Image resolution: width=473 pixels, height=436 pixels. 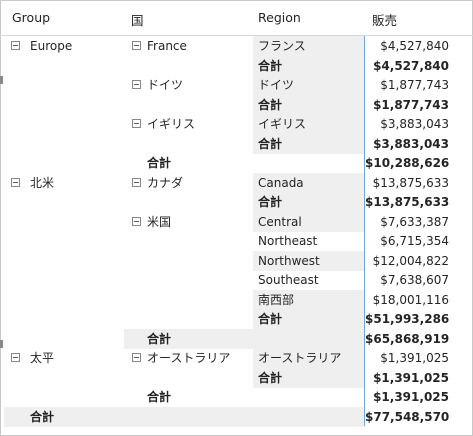 What do you see at coordinates (300, 358) in the screenshot?
I see `region-label: オーストラリア` at bounding box center [300, 358].